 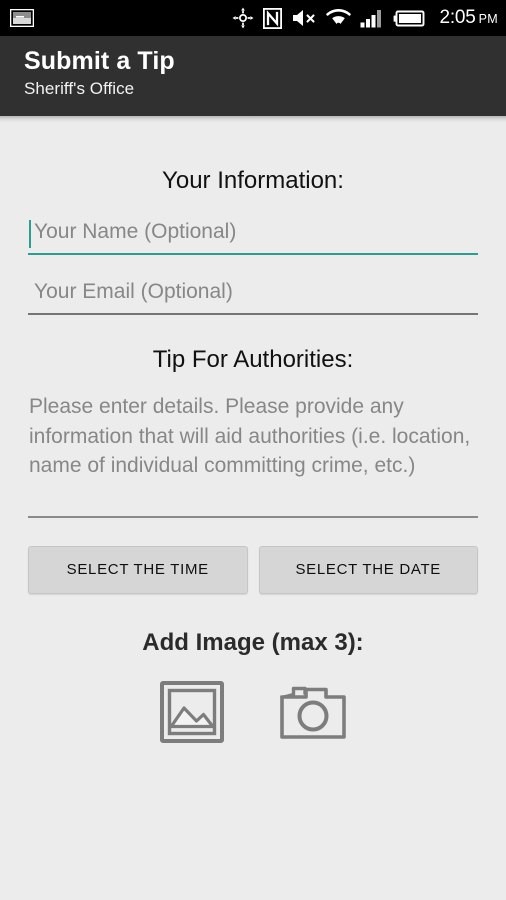 I want to click on add-image-heading: Add Image (max 3):, so click(x=253, y=642).